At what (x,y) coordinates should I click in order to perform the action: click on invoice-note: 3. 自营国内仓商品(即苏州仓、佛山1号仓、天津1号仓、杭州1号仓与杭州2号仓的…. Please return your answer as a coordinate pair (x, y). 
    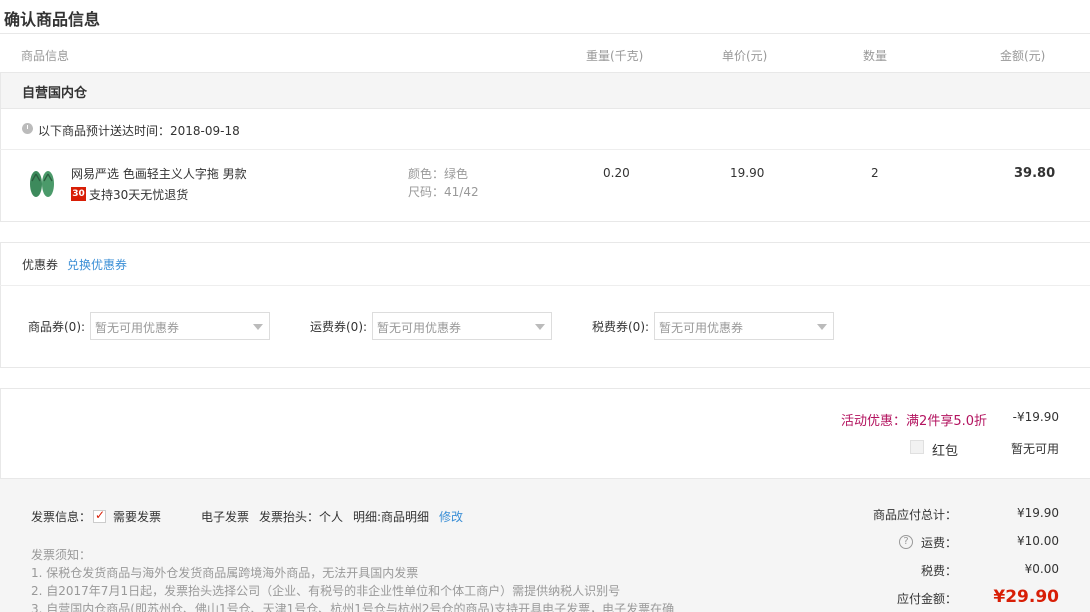
    Looking at the image, I should click on (353, 607).